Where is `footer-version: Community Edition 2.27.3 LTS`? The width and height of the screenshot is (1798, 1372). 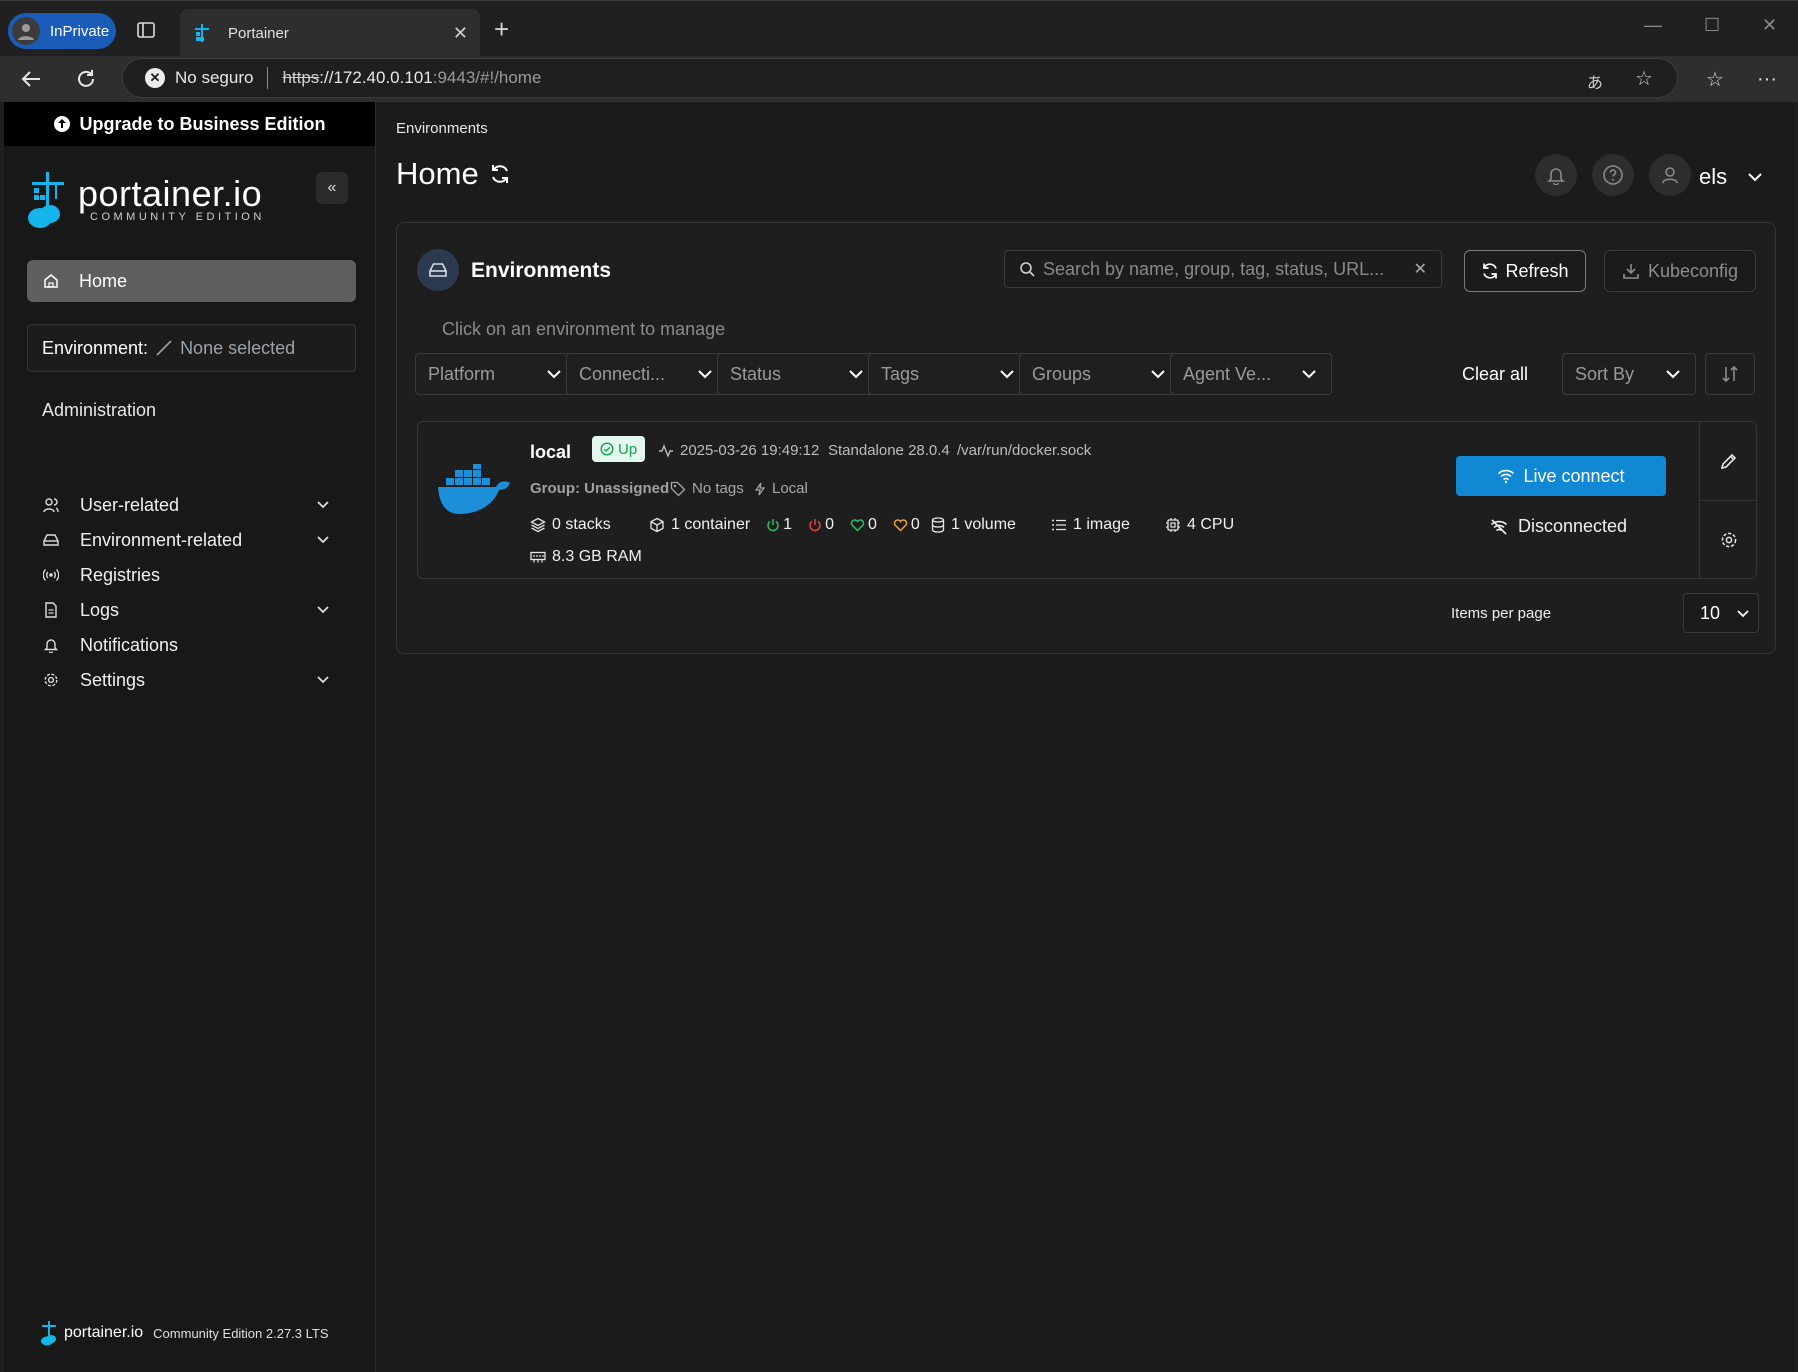
footer-version: Community Edition 2.27.3 LTS is located at coordinates (241, 1333).